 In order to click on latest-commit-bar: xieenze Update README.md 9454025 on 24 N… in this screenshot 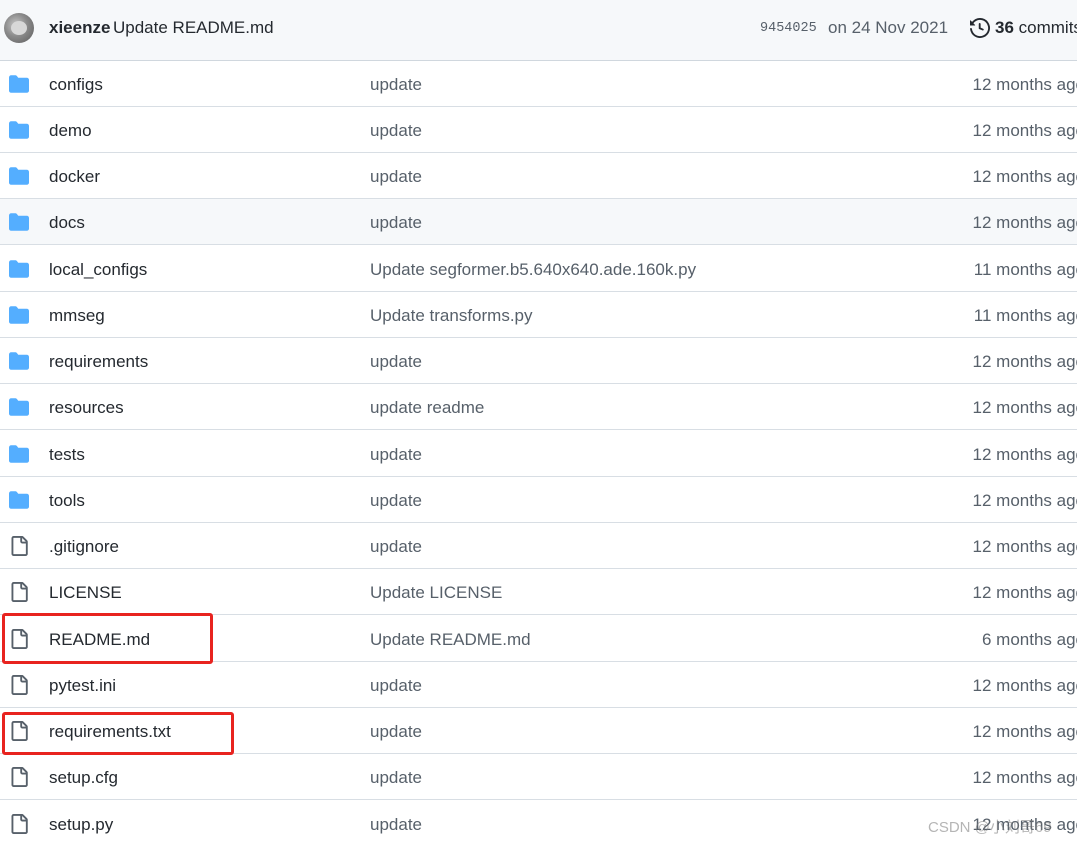, I will do `click(538, 30)`.